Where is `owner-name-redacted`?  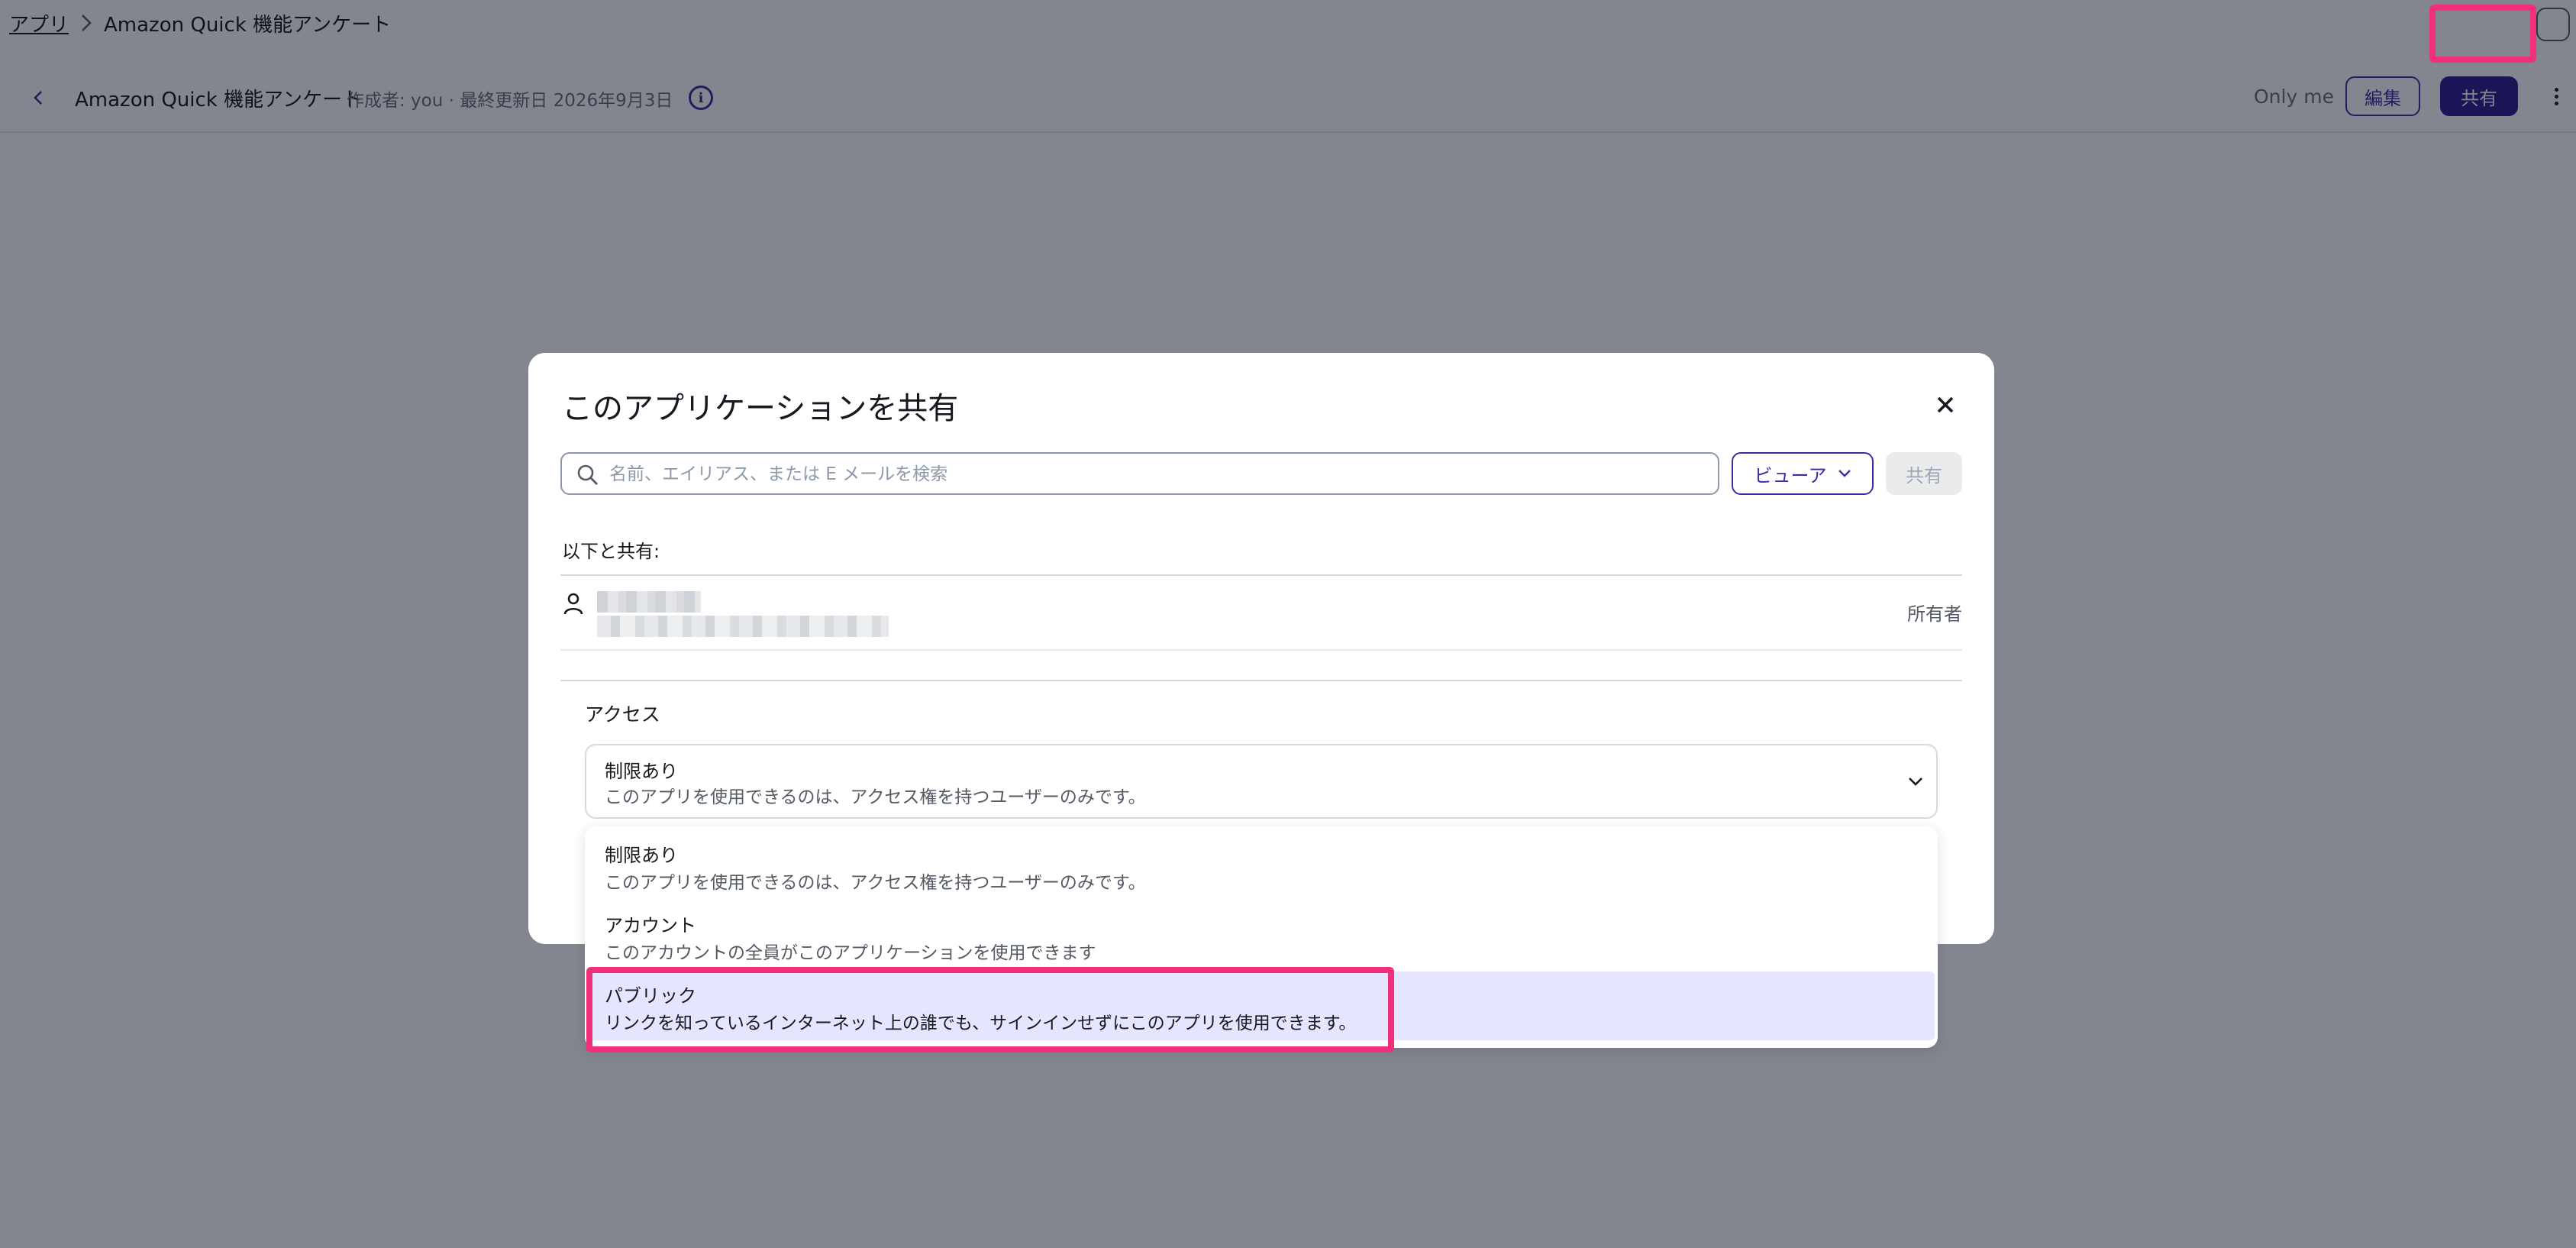 owner-name-redacted is located at coordinates (649, 602).